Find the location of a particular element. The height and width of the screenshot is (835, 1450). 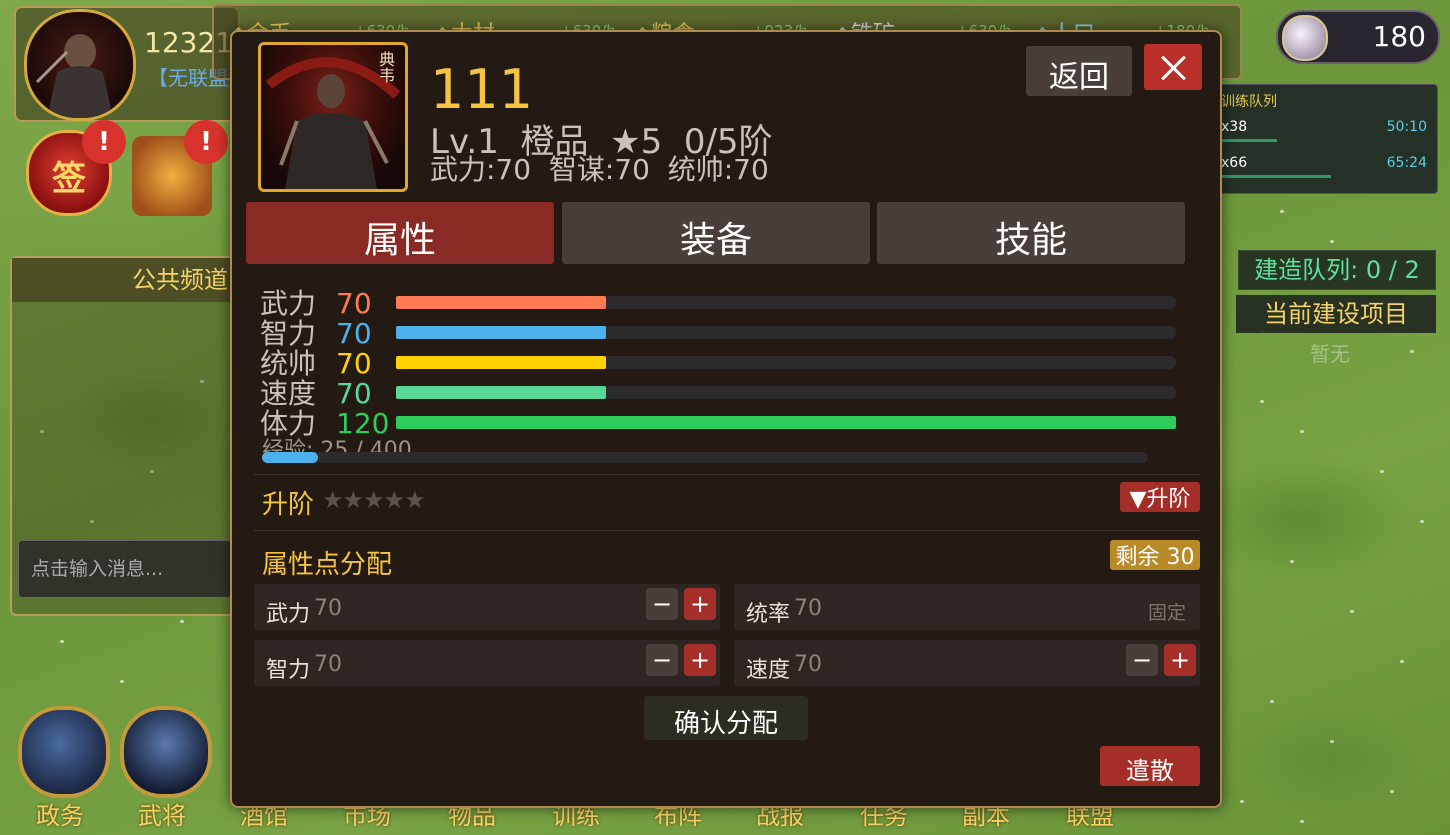

nav-governance: 政务 is located at coordinates (60, 813).